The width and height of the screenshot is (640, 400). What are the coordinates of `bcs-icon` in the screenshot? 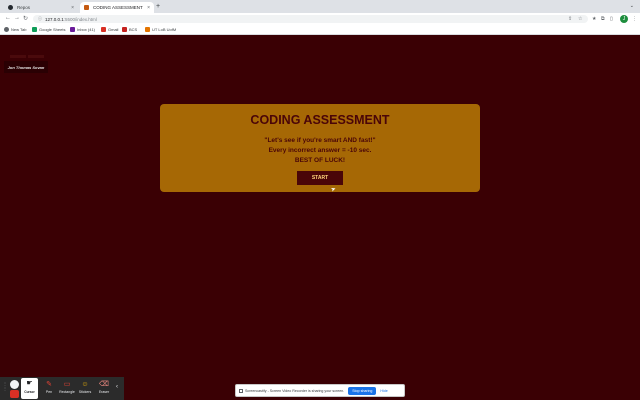 It's located at (124, 29).